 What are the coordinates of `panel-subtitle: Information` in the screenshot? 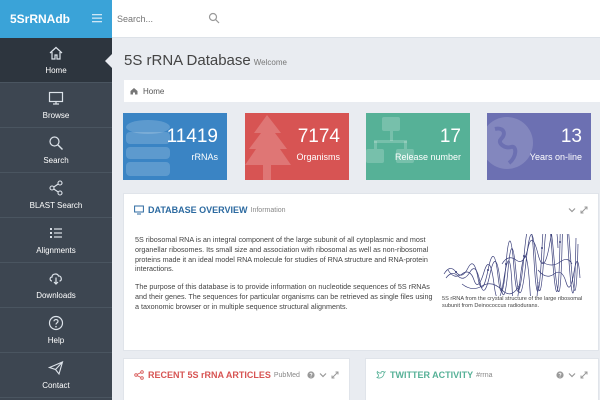 It's located at (268, 210).